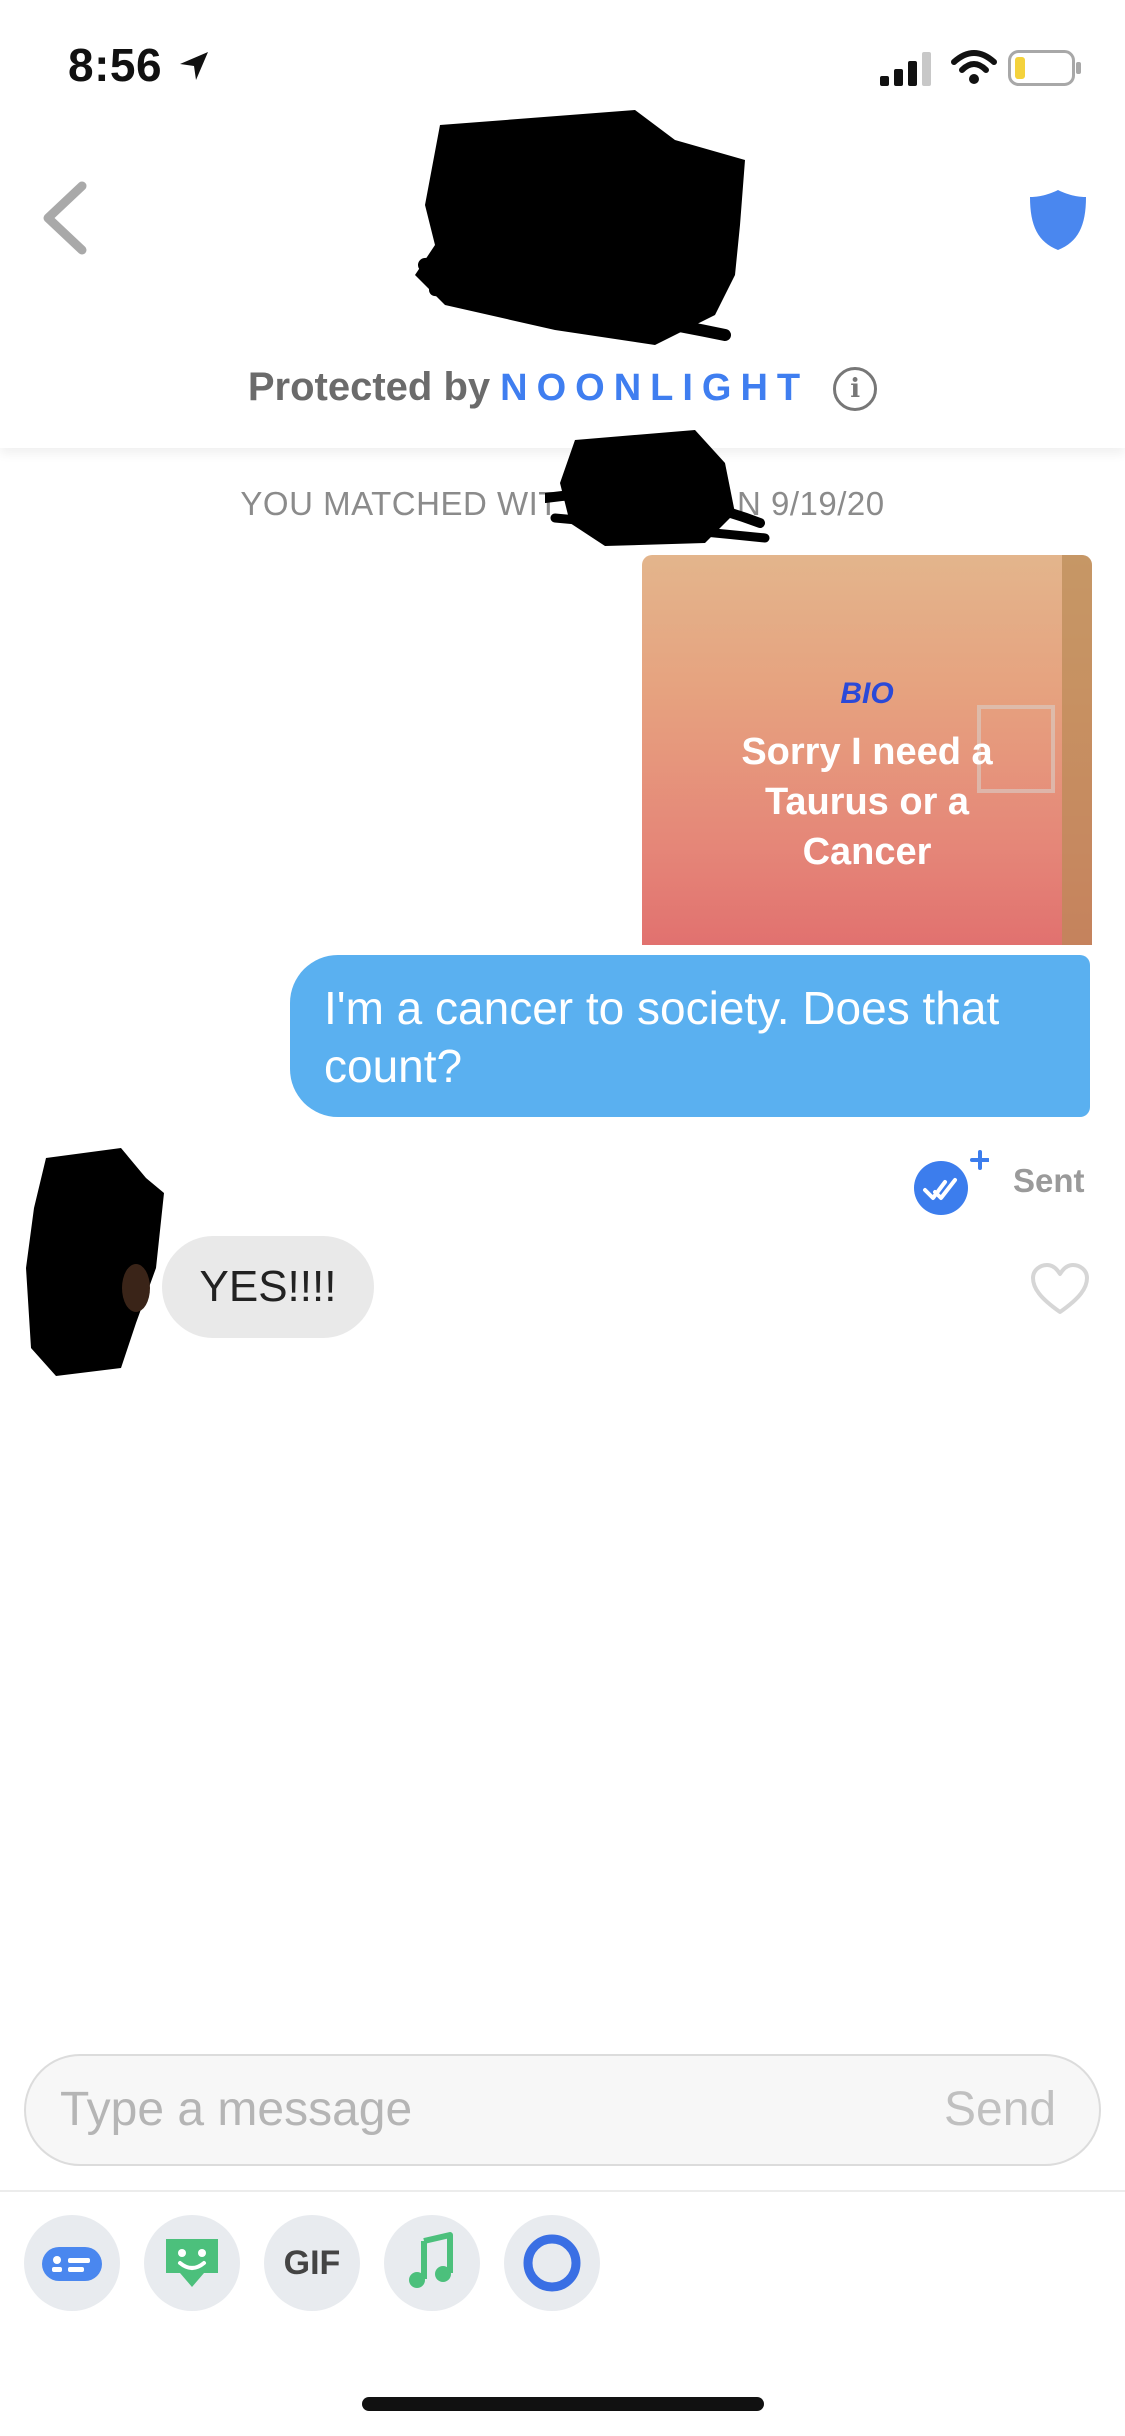  Describe the element at coordinates (115, 65) in the screenshot. I see `status-time: 8:56` at that location.